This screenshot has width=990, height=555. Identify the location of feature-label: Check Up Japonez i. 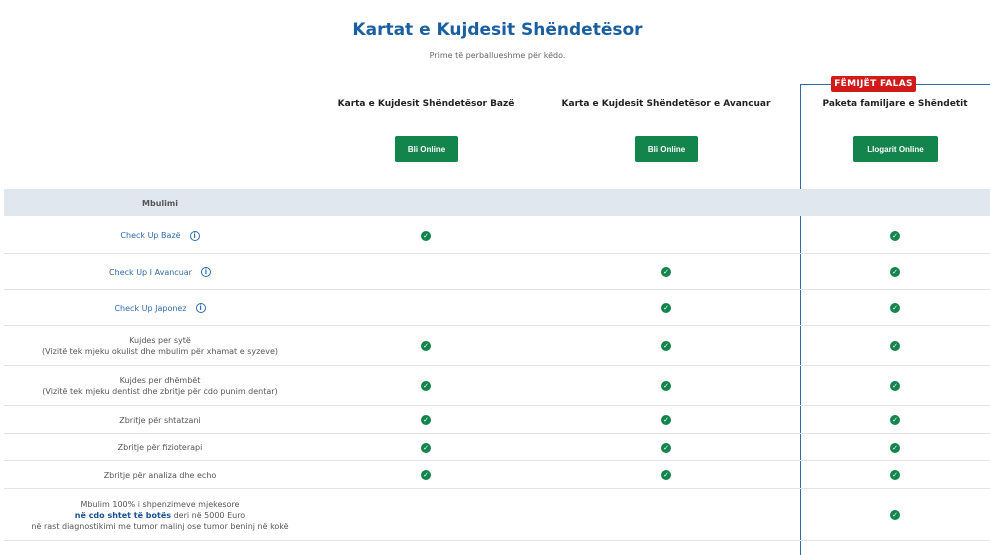
(160, 308).